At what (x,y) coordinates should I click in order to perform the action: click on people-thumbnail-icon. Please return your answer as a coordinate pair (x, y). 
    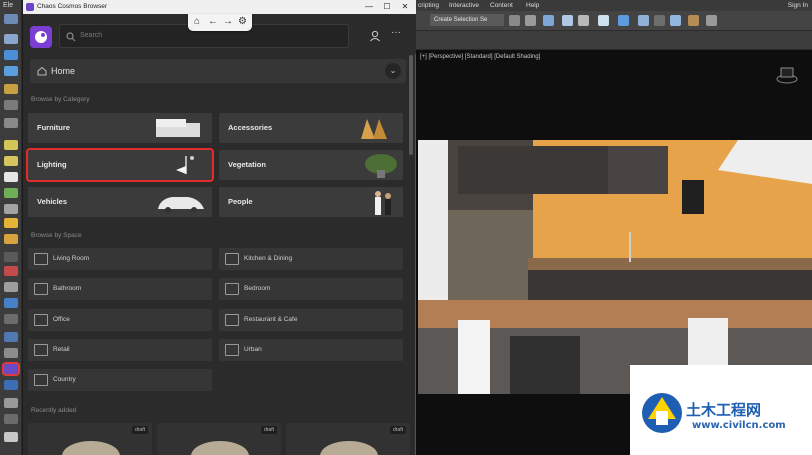
    Looking at the image, I should click on (383, 203).